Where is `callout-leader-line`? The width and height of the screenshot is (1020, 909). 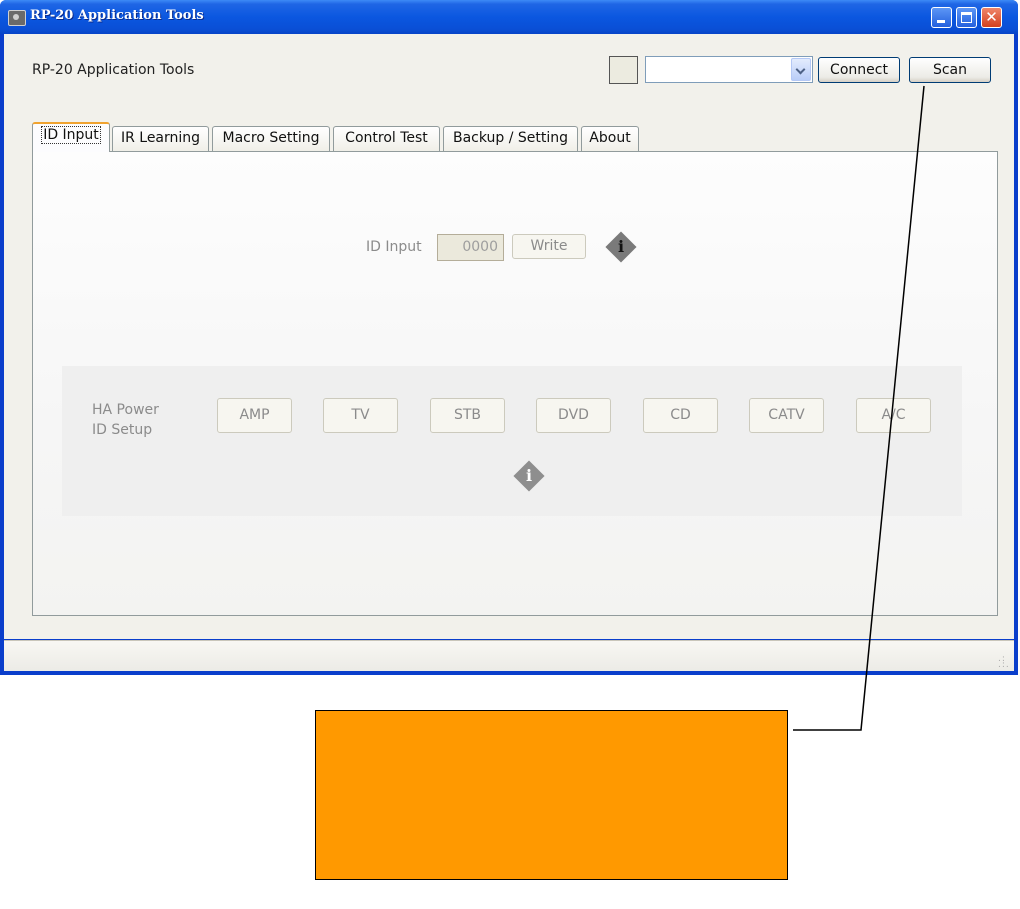
callout-leader-line is located at coordinates (859, 408).